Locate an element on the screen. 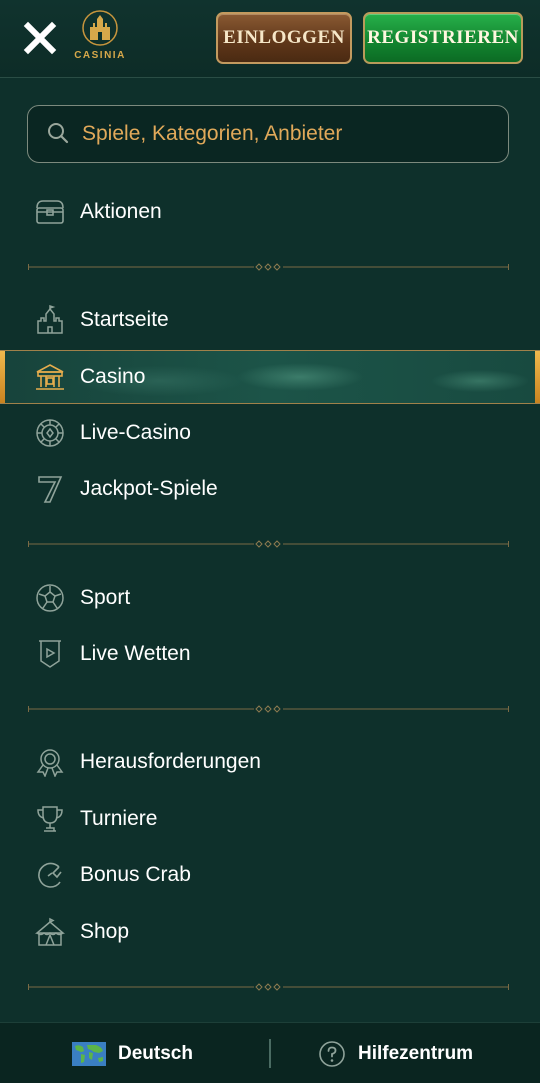  menu-item-challenges: Herausforderungen is located at coordinates (270, 762).